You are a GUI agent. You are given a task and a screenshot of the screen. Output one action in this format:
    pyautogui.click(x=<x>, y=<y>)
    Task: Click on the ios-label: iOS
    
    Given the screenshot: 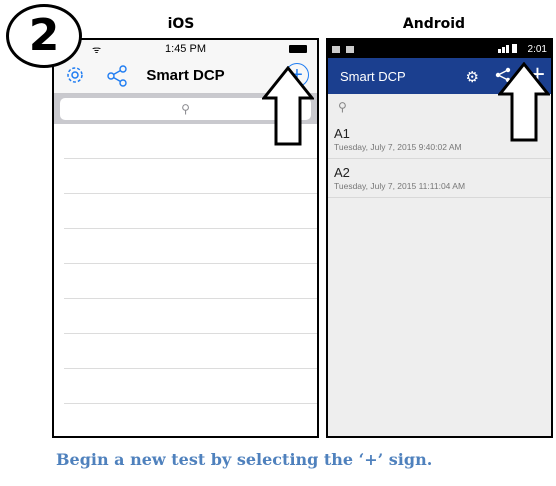 What is the action you would take?
    pyautogui.click(x=181, y=24)
    